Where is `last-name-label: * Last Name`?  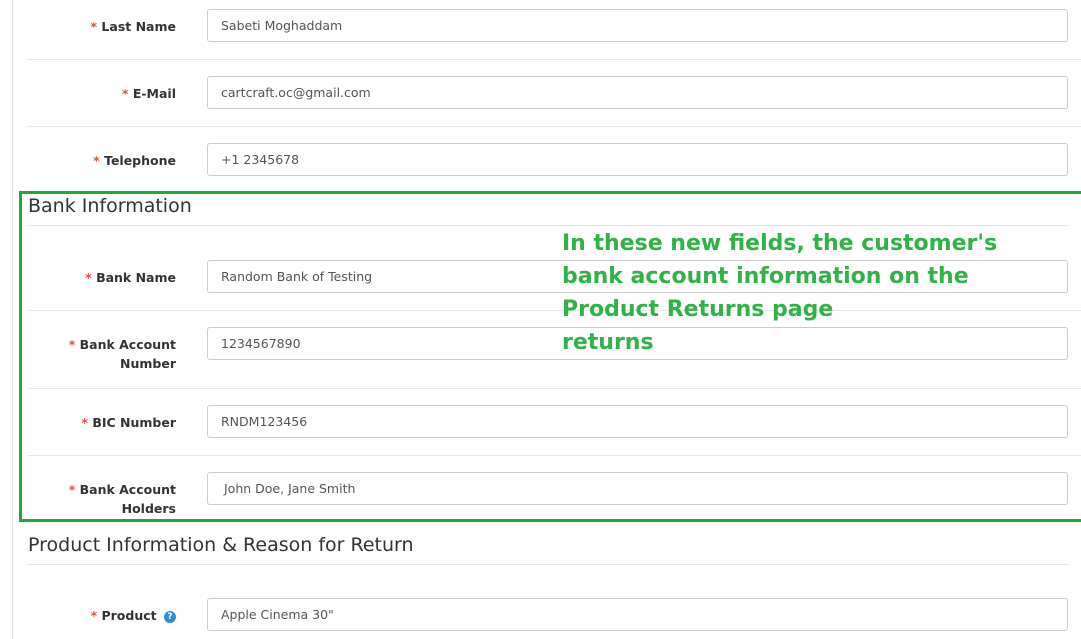
last-name-label: * Last Name is located at coordinates (133, 26).